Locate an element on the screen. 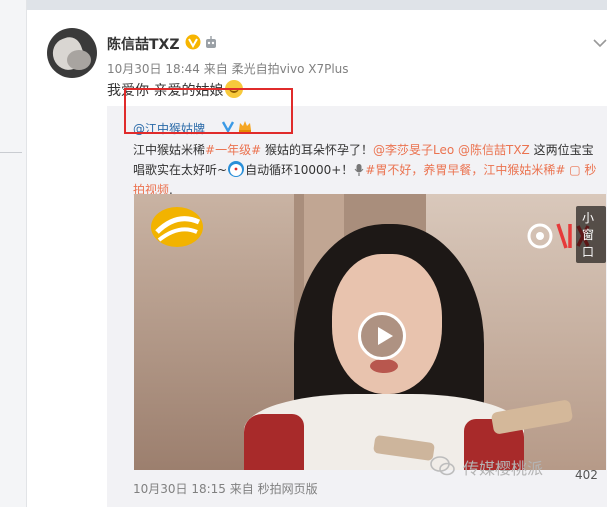 The width and height of the screenshot is (607, 507). play-button is located at coordinates (382, 336).